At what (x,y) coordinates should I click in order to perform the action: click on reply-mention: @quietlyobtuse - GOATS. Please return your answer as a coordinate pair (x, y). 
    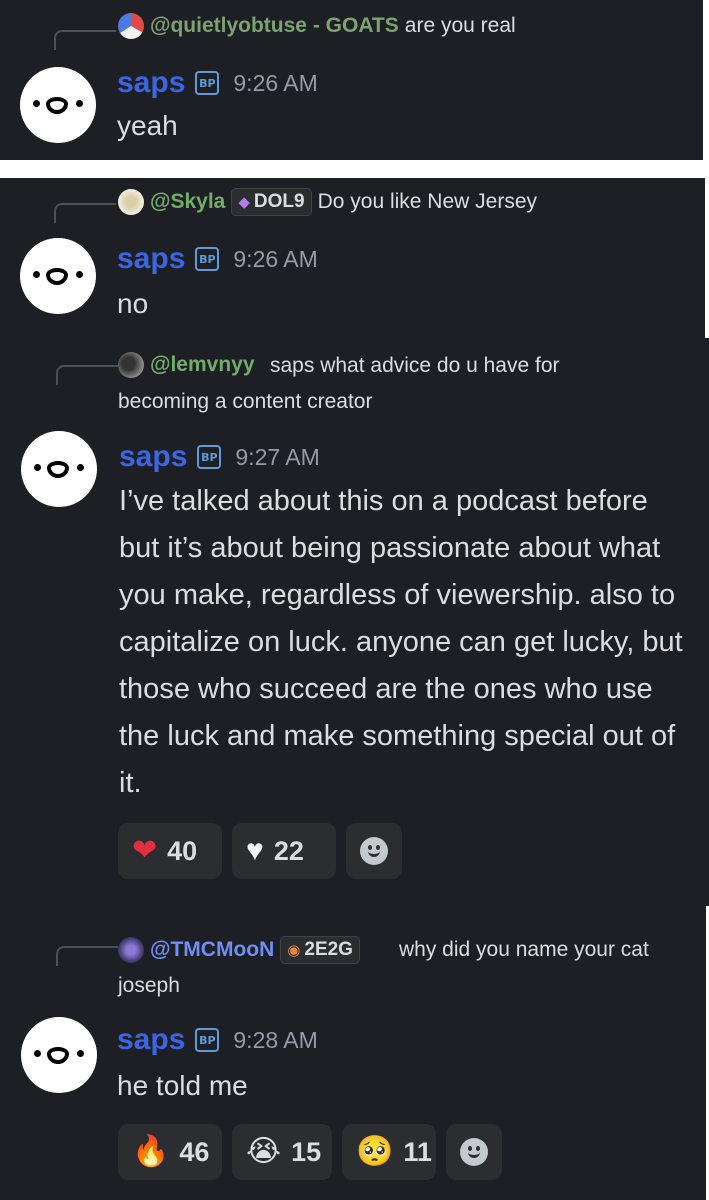
    Looking at the image, I should click on (274, 26).